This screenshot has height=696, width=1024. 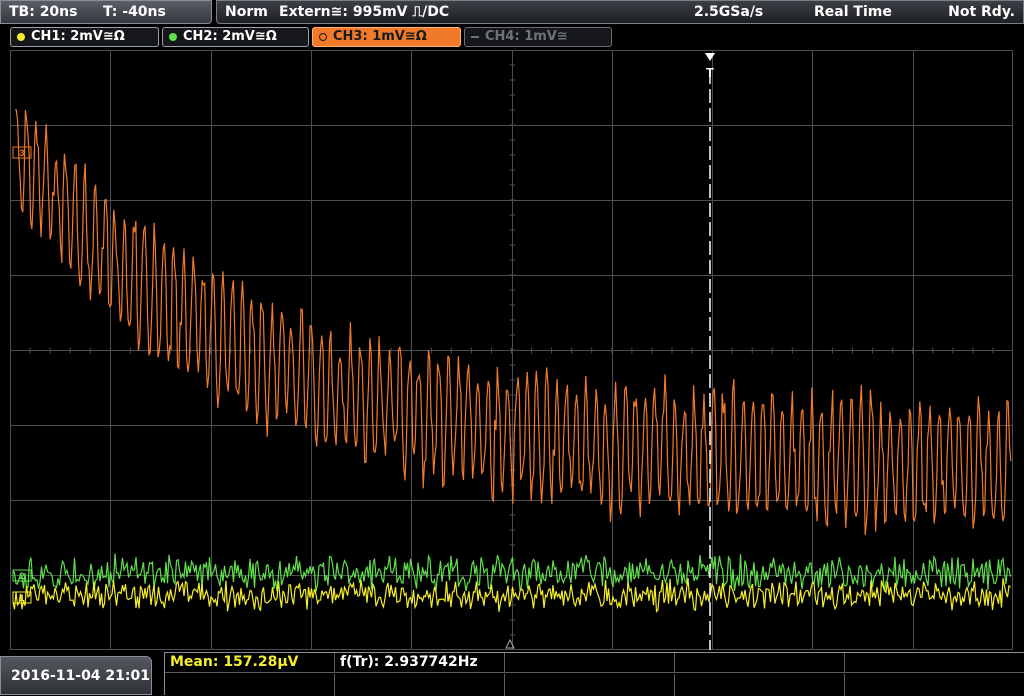 What do you see at coordinates (853, 12) in the screenshot?
I see `acquisition-mode: Real Time` at bounding box center [853, 12].